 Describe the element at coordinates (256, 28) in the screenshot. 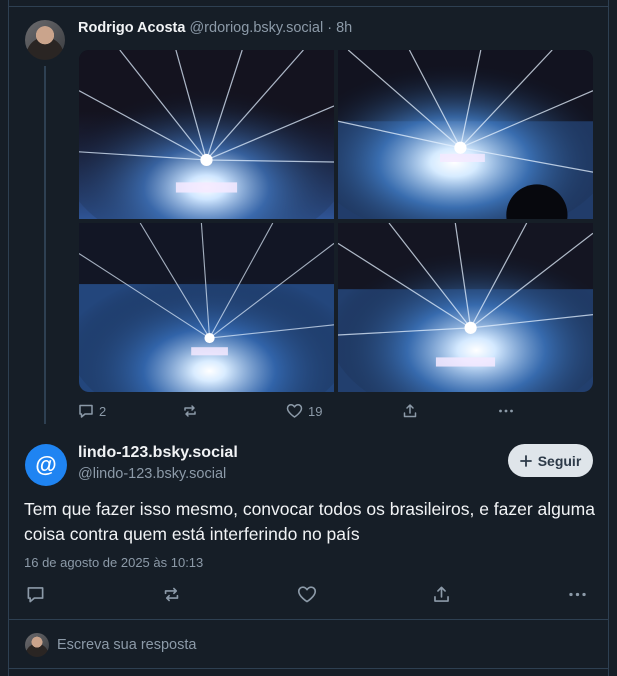

I see `parent-author-handle: @rdoriog.bsky.social` at that location.